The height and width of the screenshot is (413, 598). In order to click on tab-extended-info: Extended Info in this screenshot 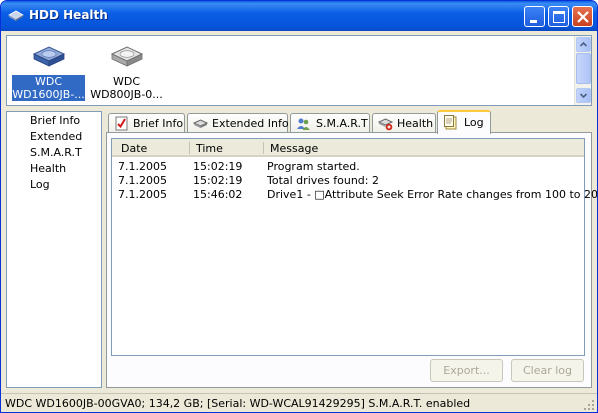, I will do `click(238, 123)`.